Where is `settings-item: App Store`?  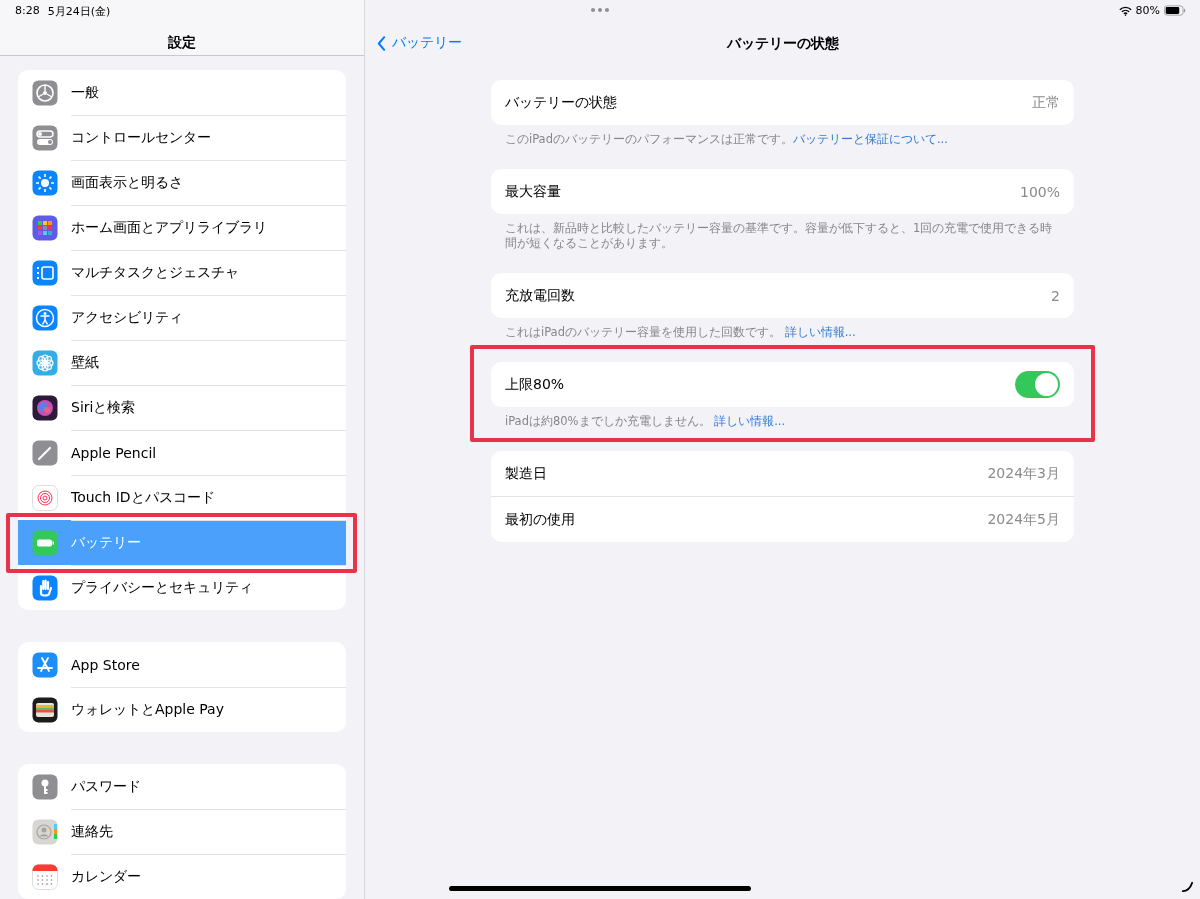 settings-item: App Store is located at coordinates (182, 664).